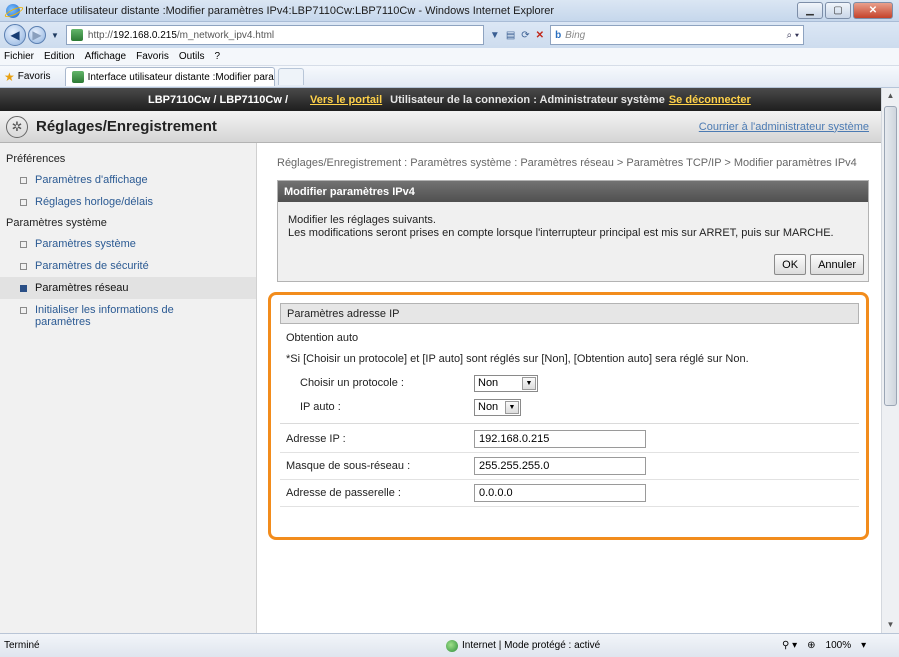 Image resolution: width=899 pixels, height=657 pixels. I want to click on security-zone: Internet | Mode protégé : activé, so click(523, 645).